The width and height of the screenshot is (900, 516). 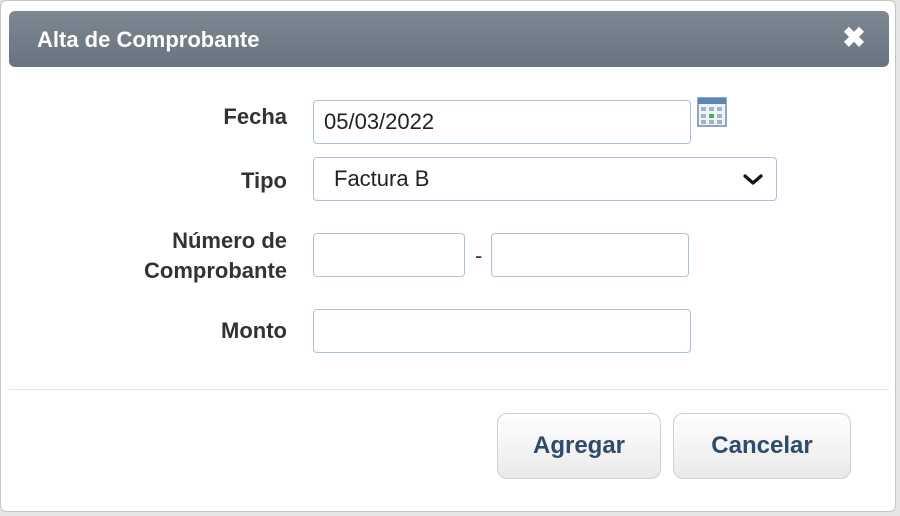 I want to click on tipo-selected-value: Factura B, so click(x=382, y=178).